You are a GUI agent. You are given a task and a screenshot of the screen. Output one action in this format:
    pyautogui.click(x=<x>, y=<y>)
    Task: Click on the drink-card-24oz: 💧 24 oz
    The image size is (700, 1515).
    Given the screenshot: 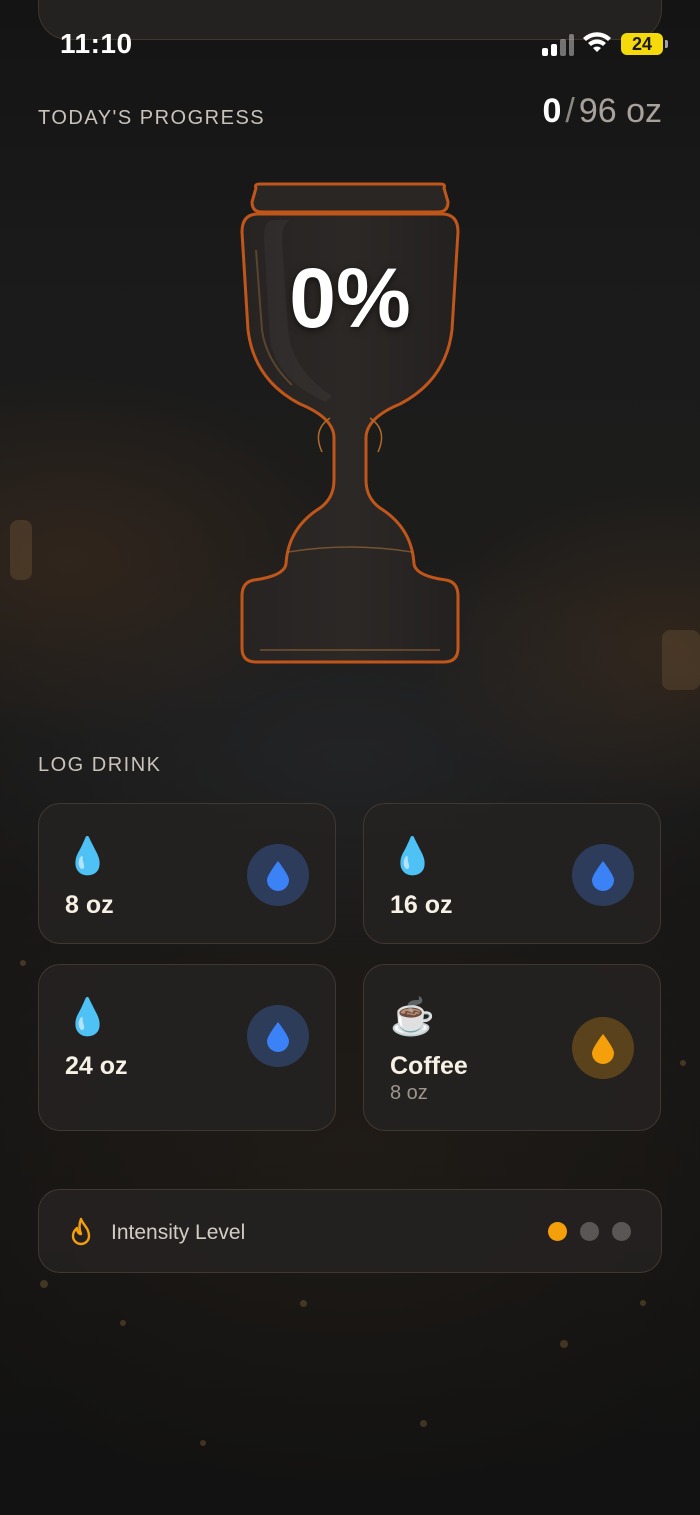 What is the action you would take?
    pyautogui.click(x=187, y=1047)
    